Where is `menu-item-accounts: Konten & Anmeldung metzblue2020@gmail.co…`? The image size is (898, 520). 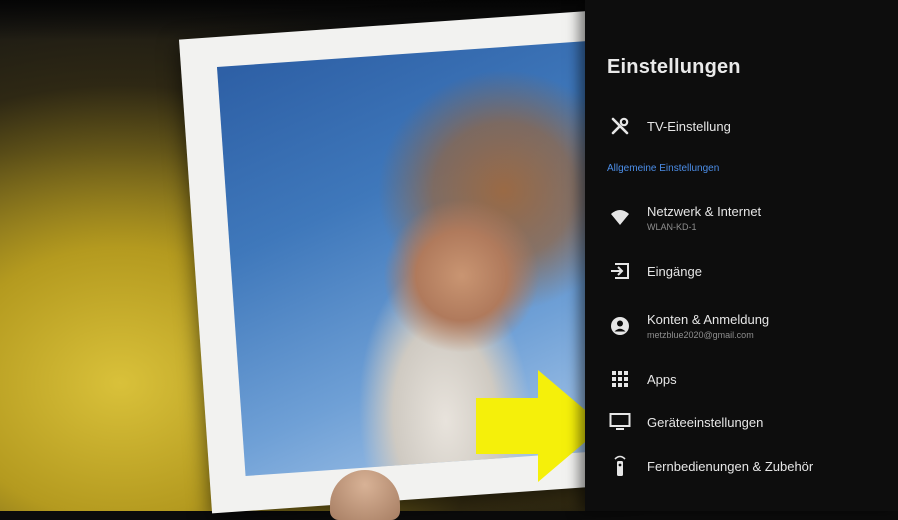 menu-item-accounts: Konten & Anmeldung metzblue2020@gmail.co… is located at coordinates (741, 326).